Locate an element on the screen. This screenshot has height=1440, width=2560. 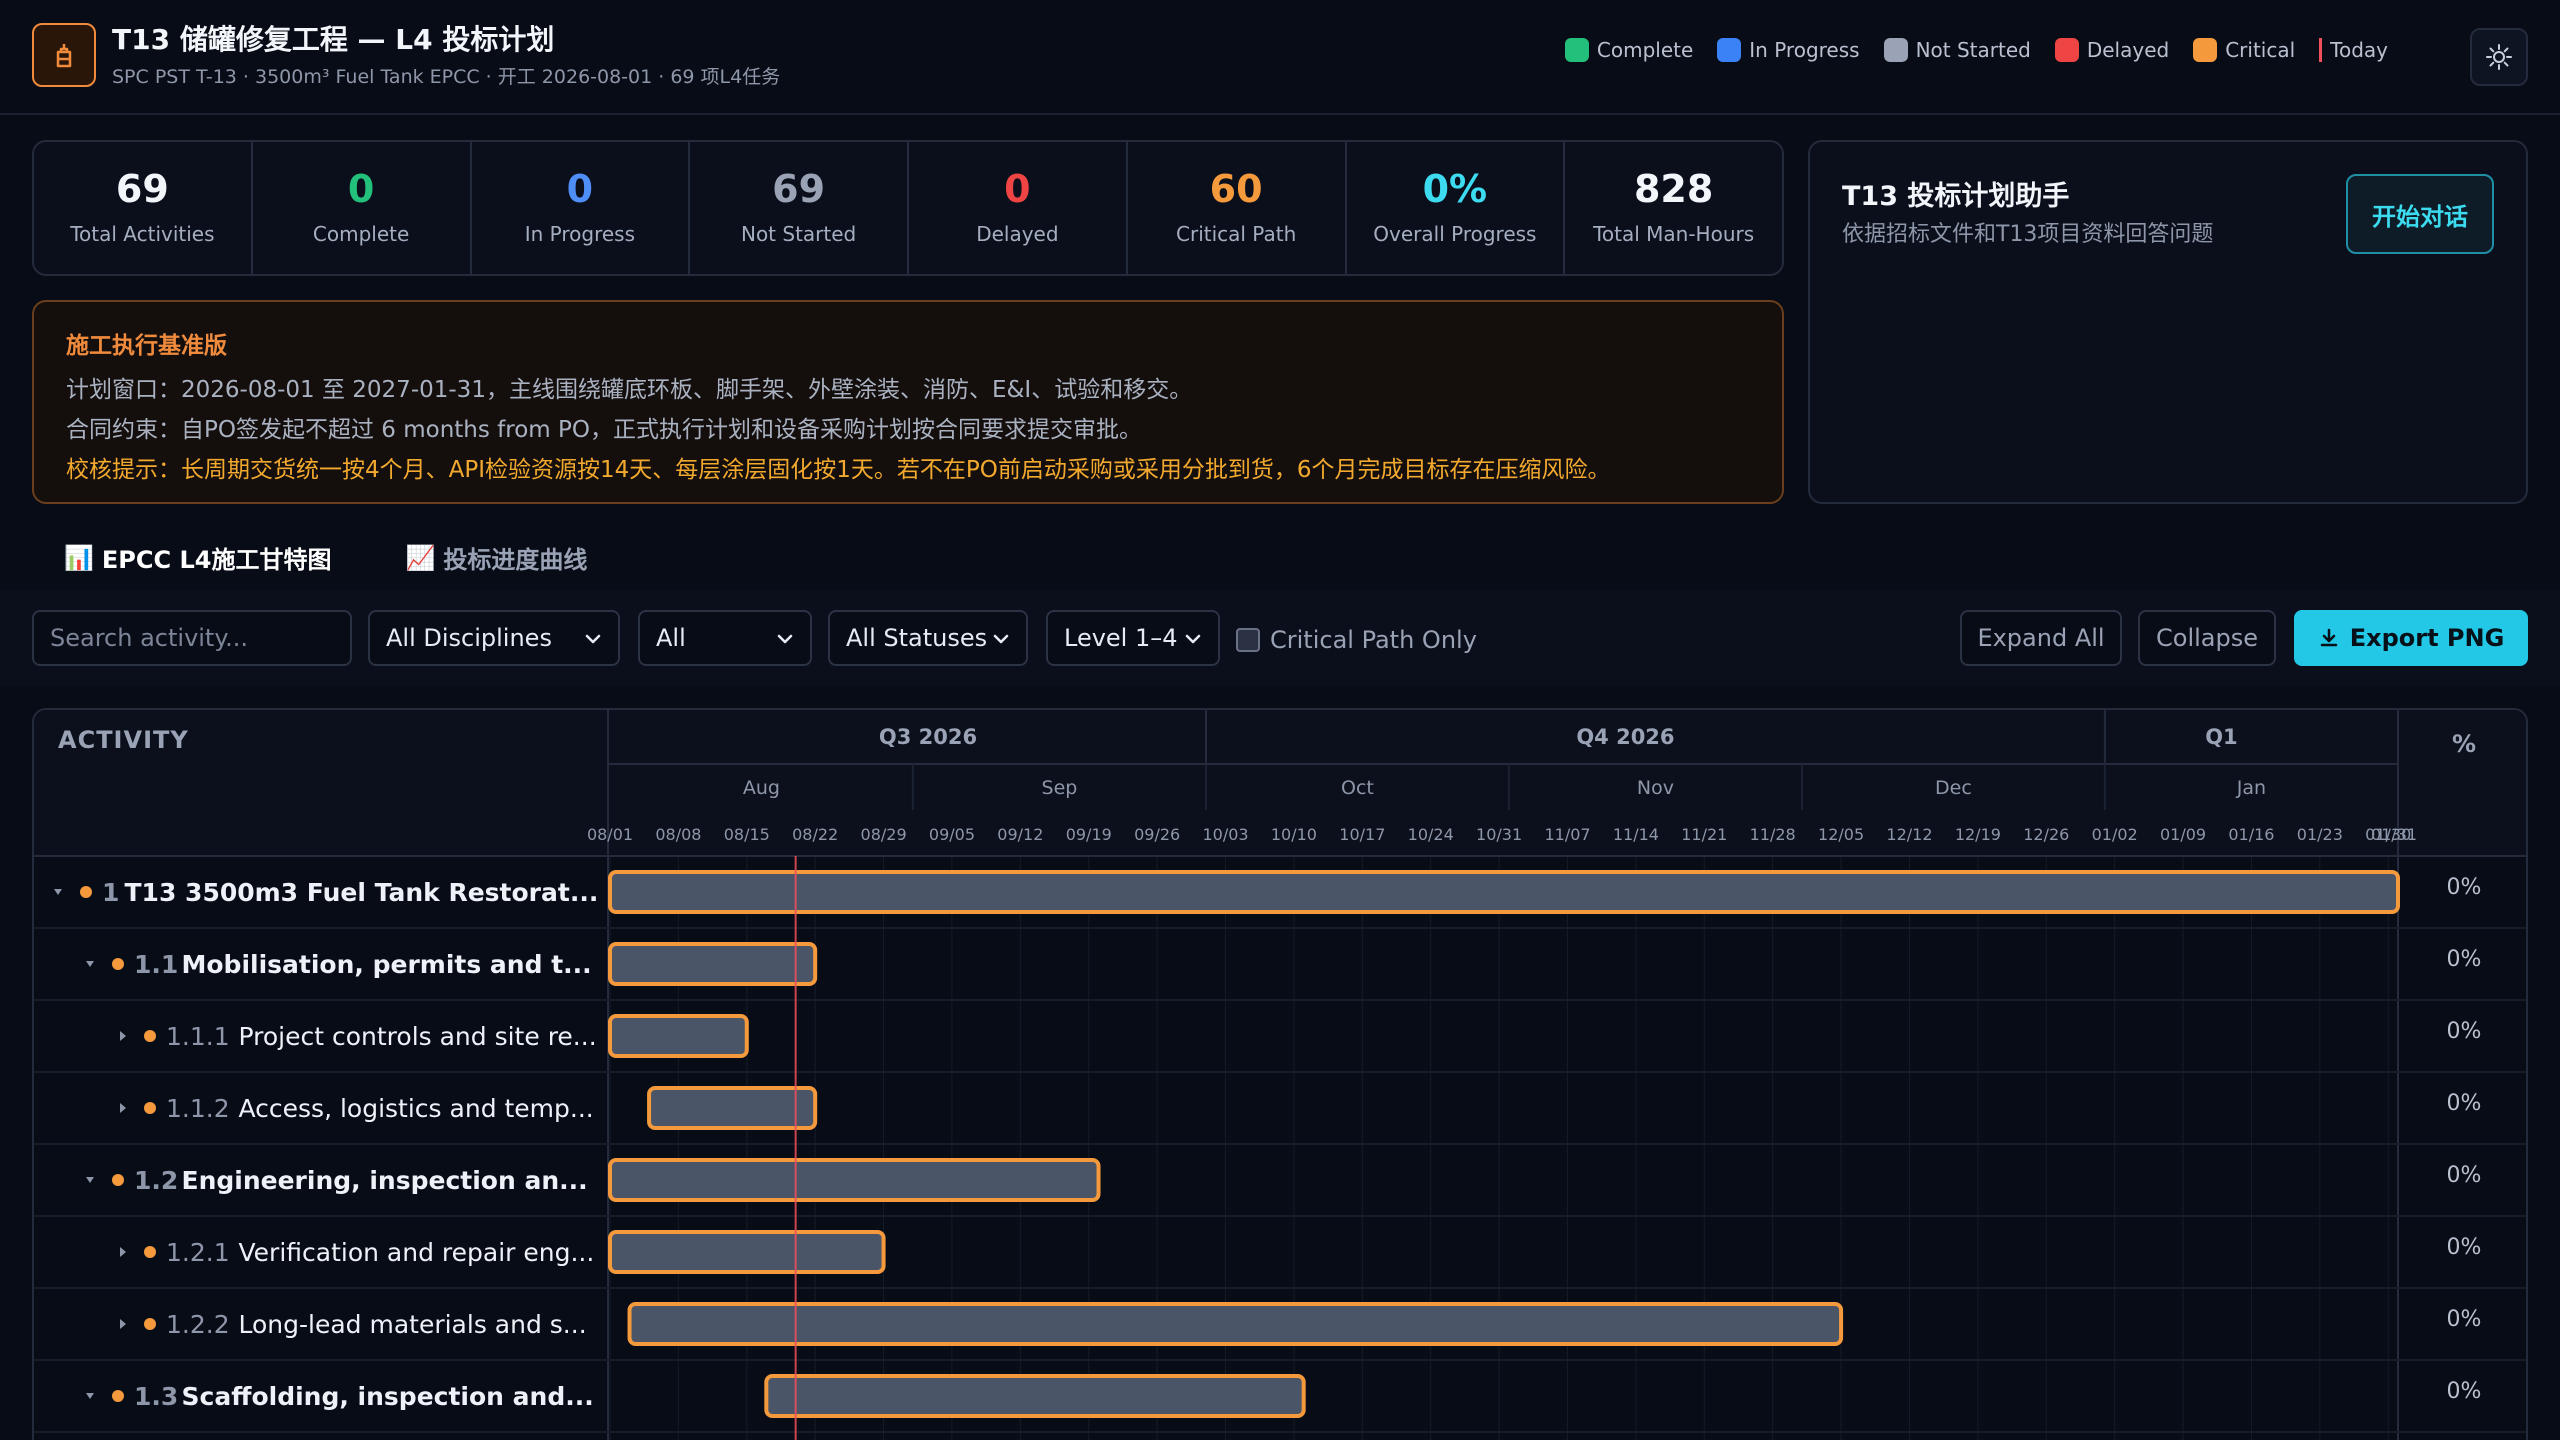
week-label: 08/01 is located at coordinates (610, 834).